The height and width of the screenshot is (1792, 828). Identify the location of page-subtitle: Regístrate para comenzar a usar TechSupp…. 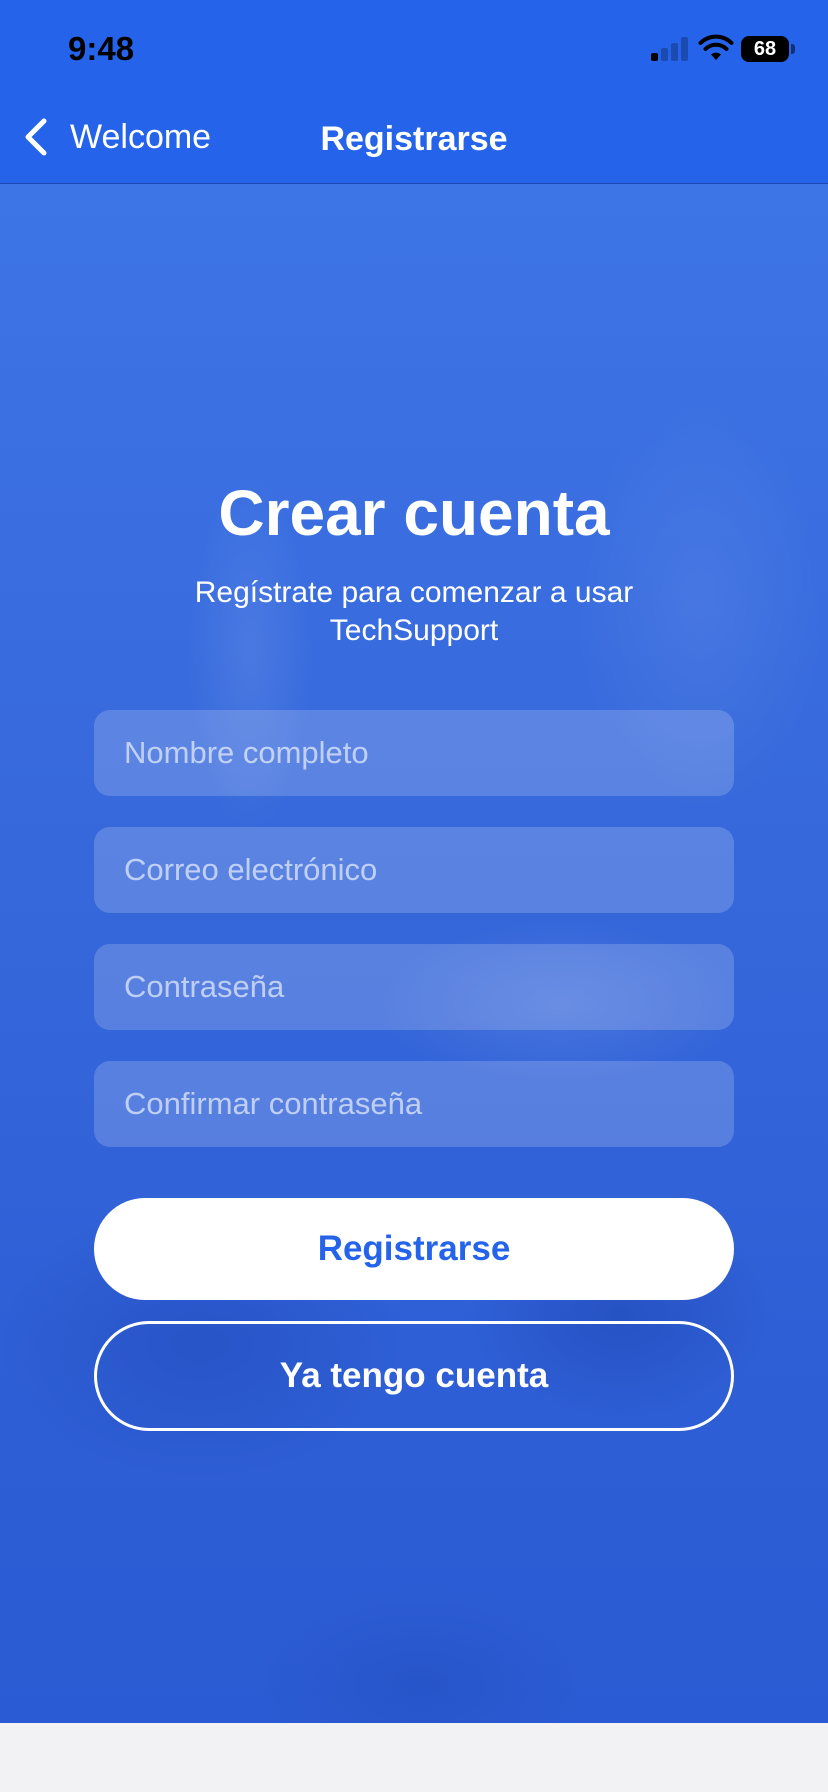
(414, 611).